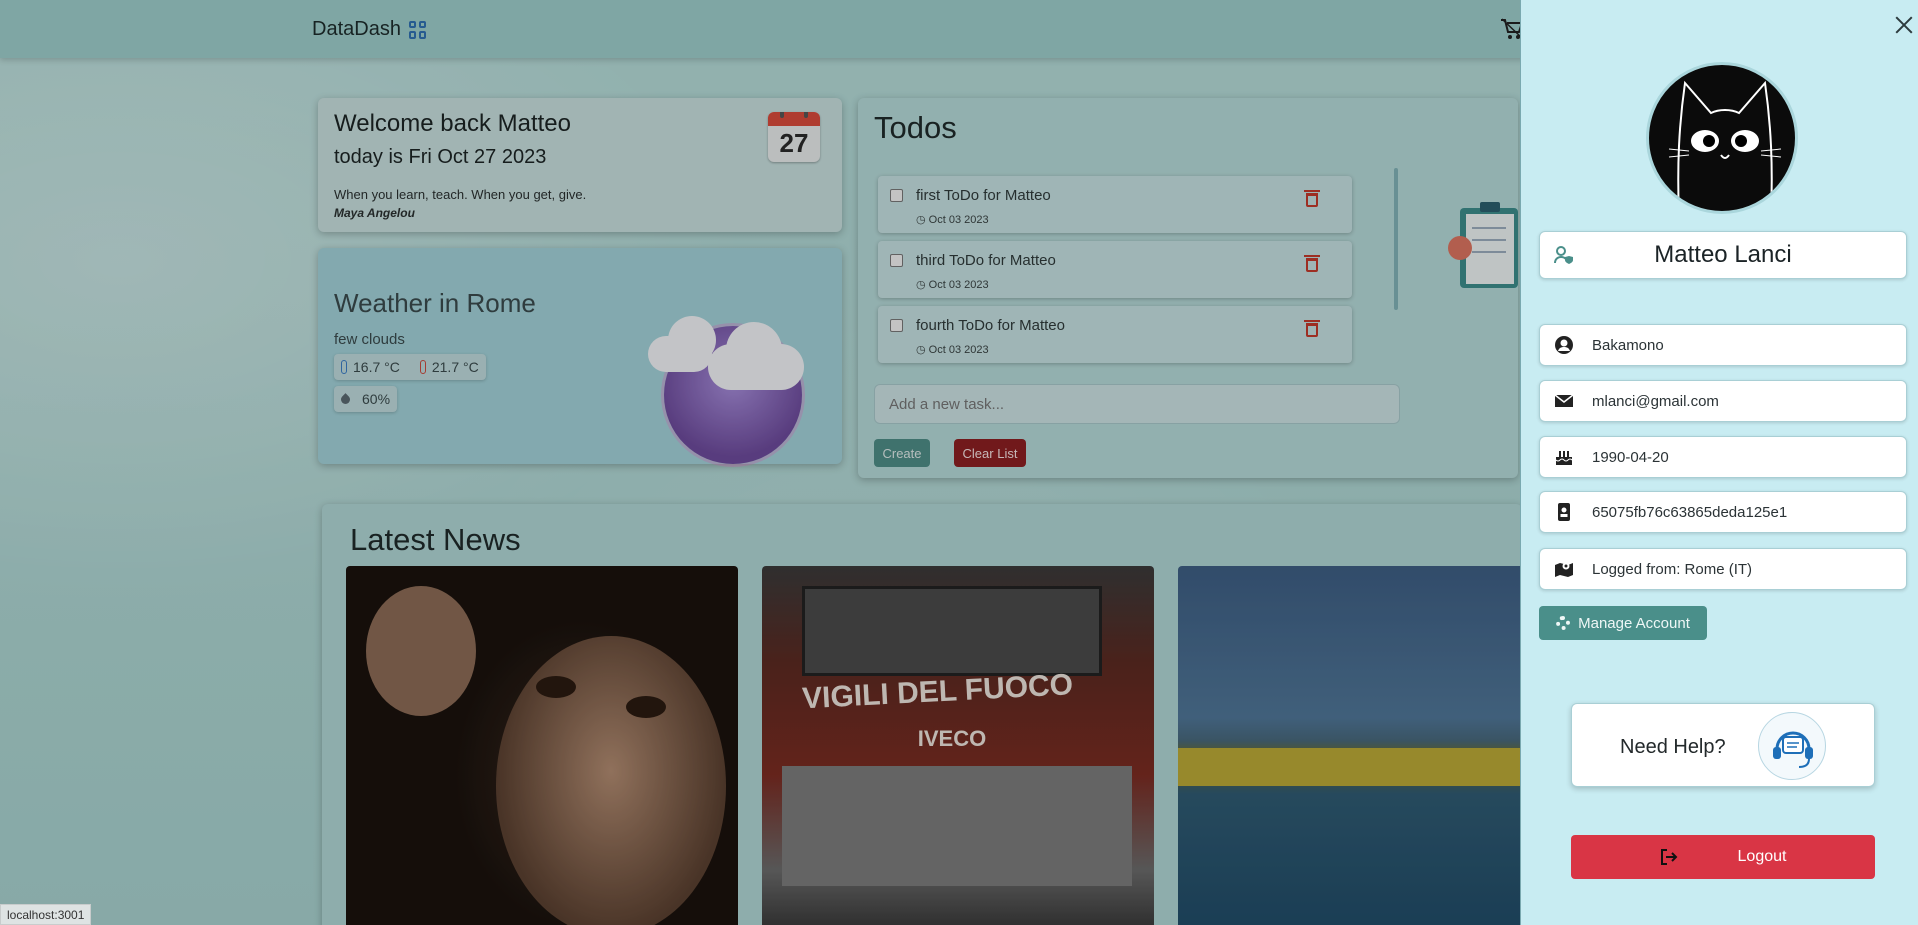 The image size is (1918, 925). Describe the element at coordinates (1673, 747) in the screenshot. I see `need-help-label: Need Help?` at that location.